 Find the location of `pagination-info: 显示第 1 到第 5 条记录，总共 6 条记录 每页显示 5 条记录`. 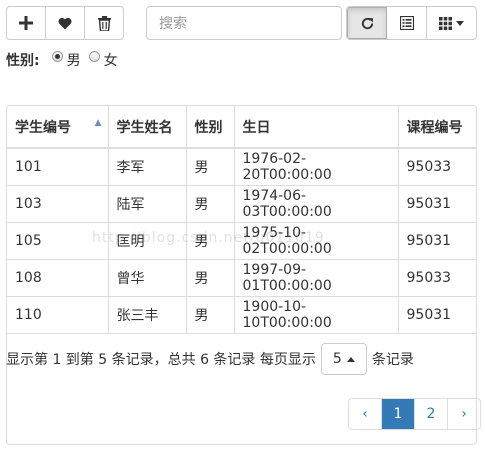

pagination-info: 显示第 1 到第 5 条记录，总共 6 条记录 每页显示 5 条记录 is located at coordinates (210, 359).